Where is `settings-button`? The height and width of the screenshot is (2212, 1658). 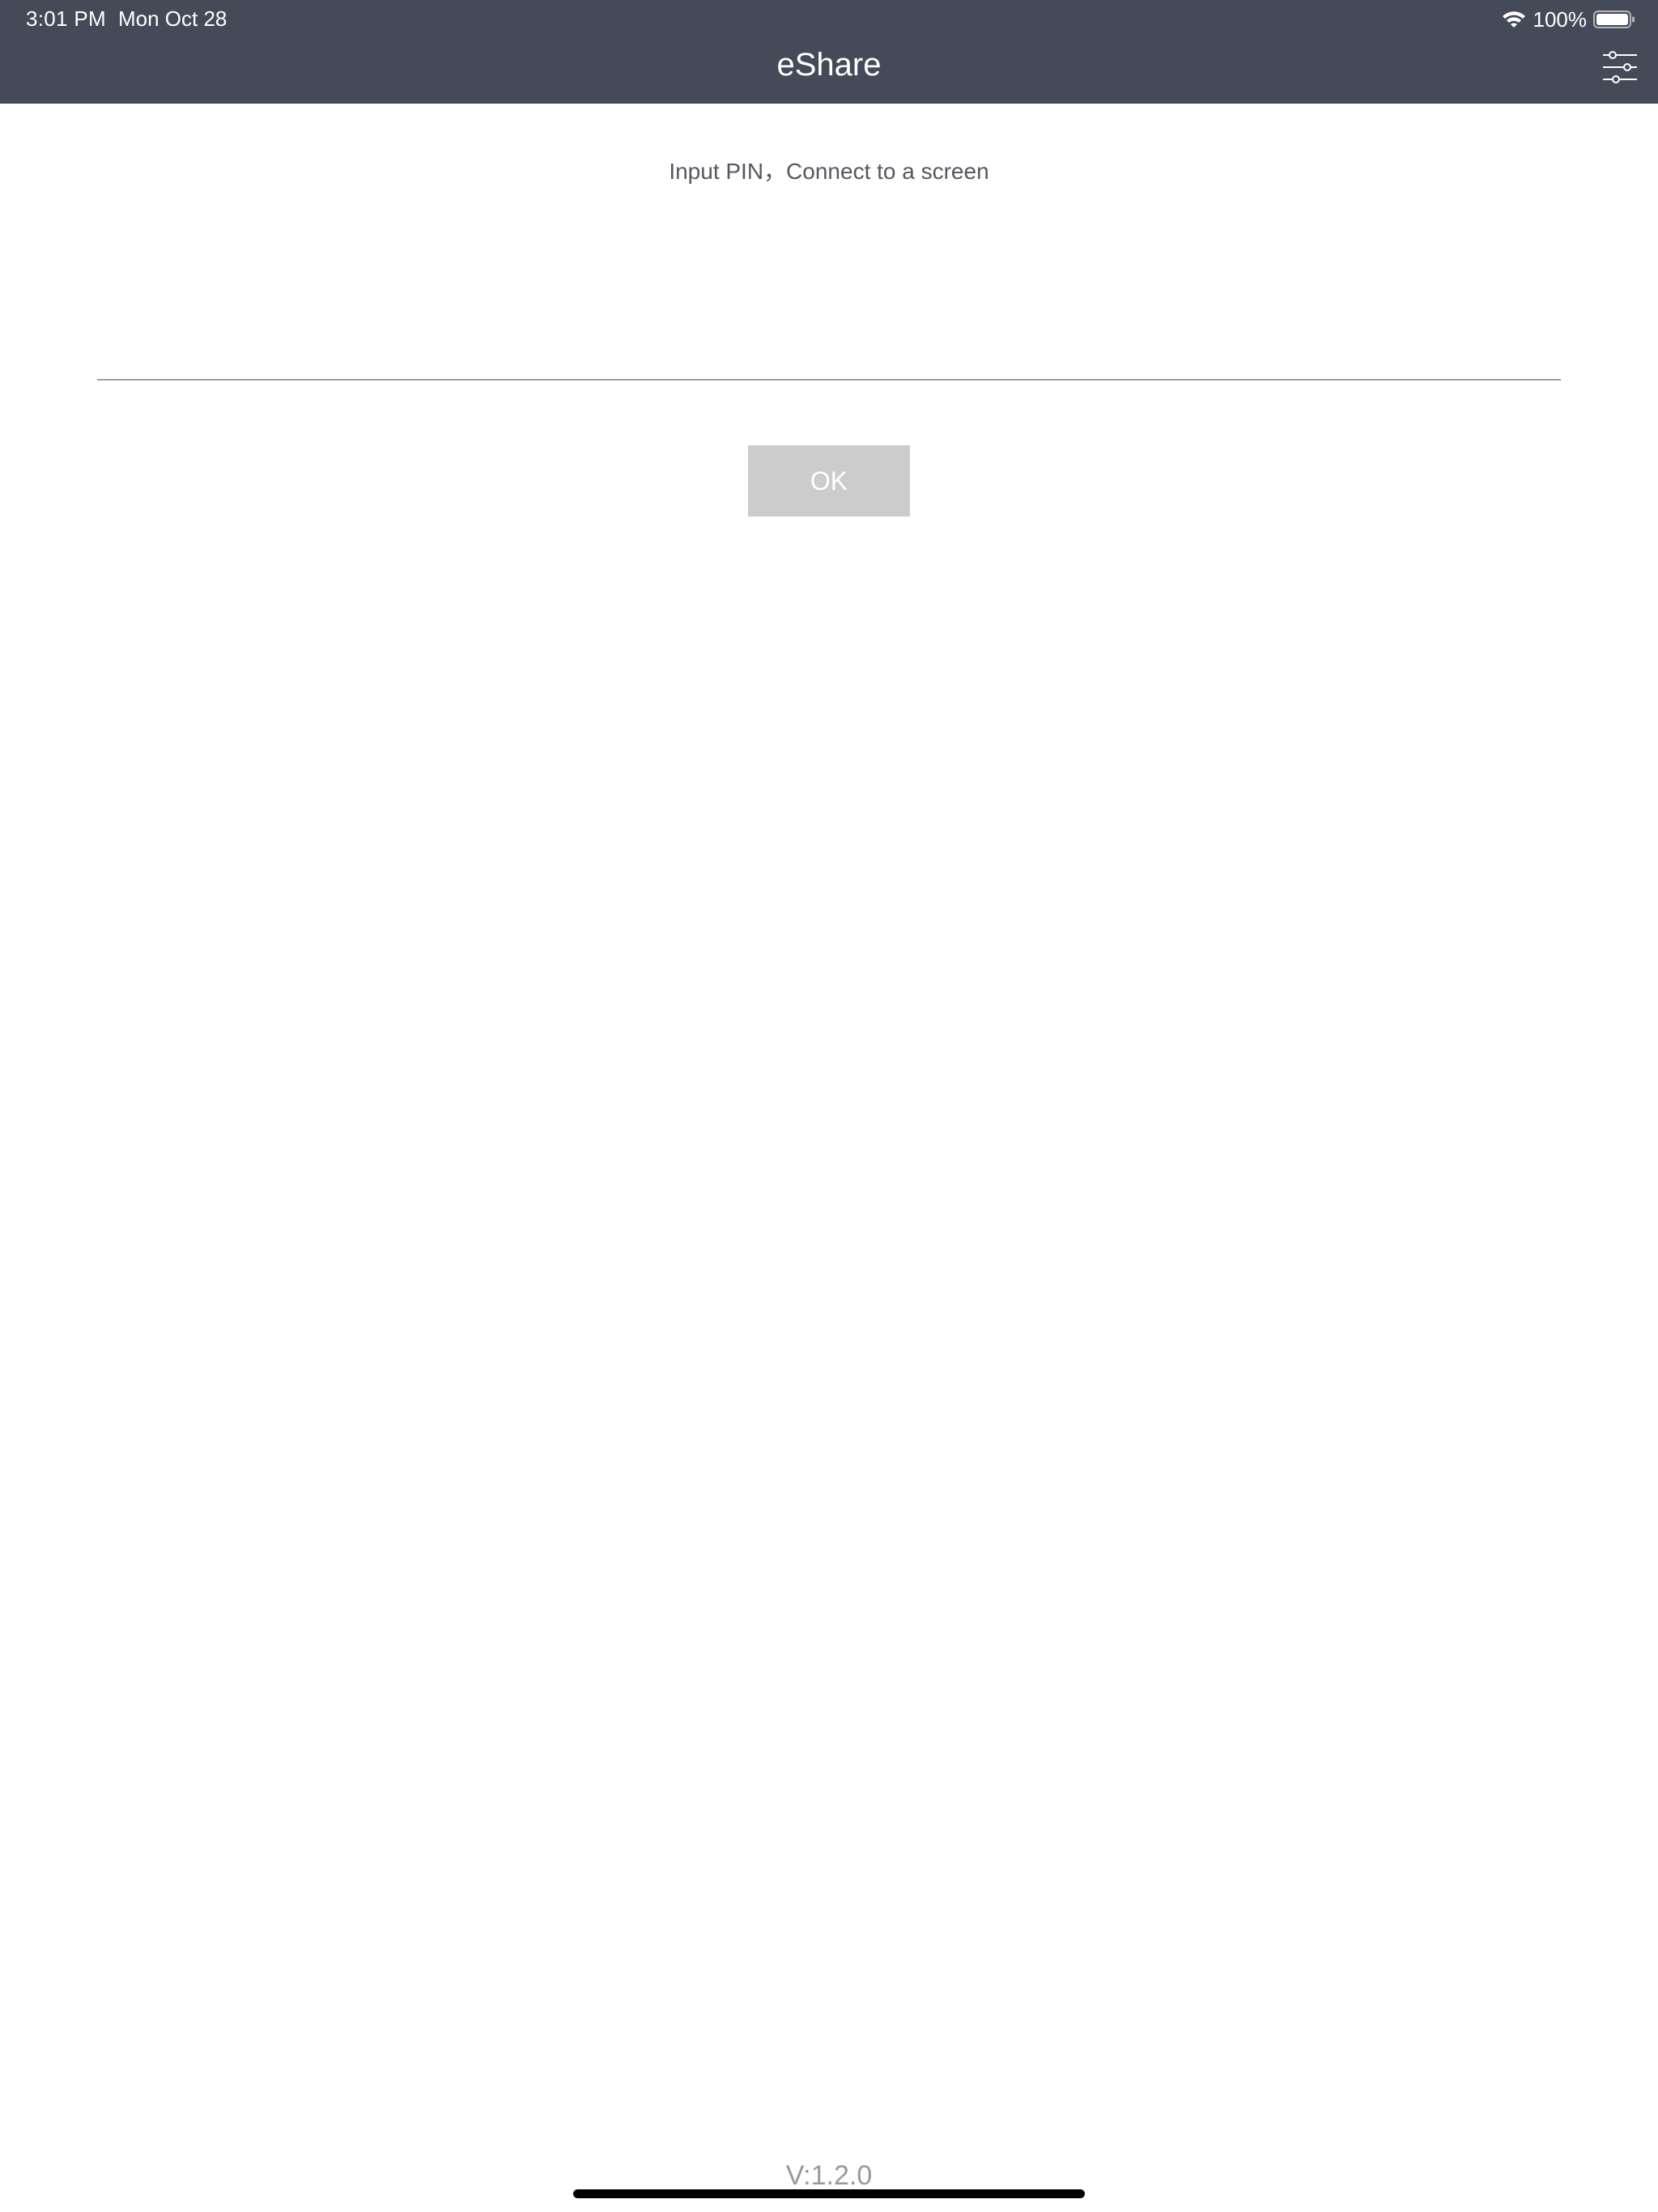 settings-button is located at coordinates (1620, 67).